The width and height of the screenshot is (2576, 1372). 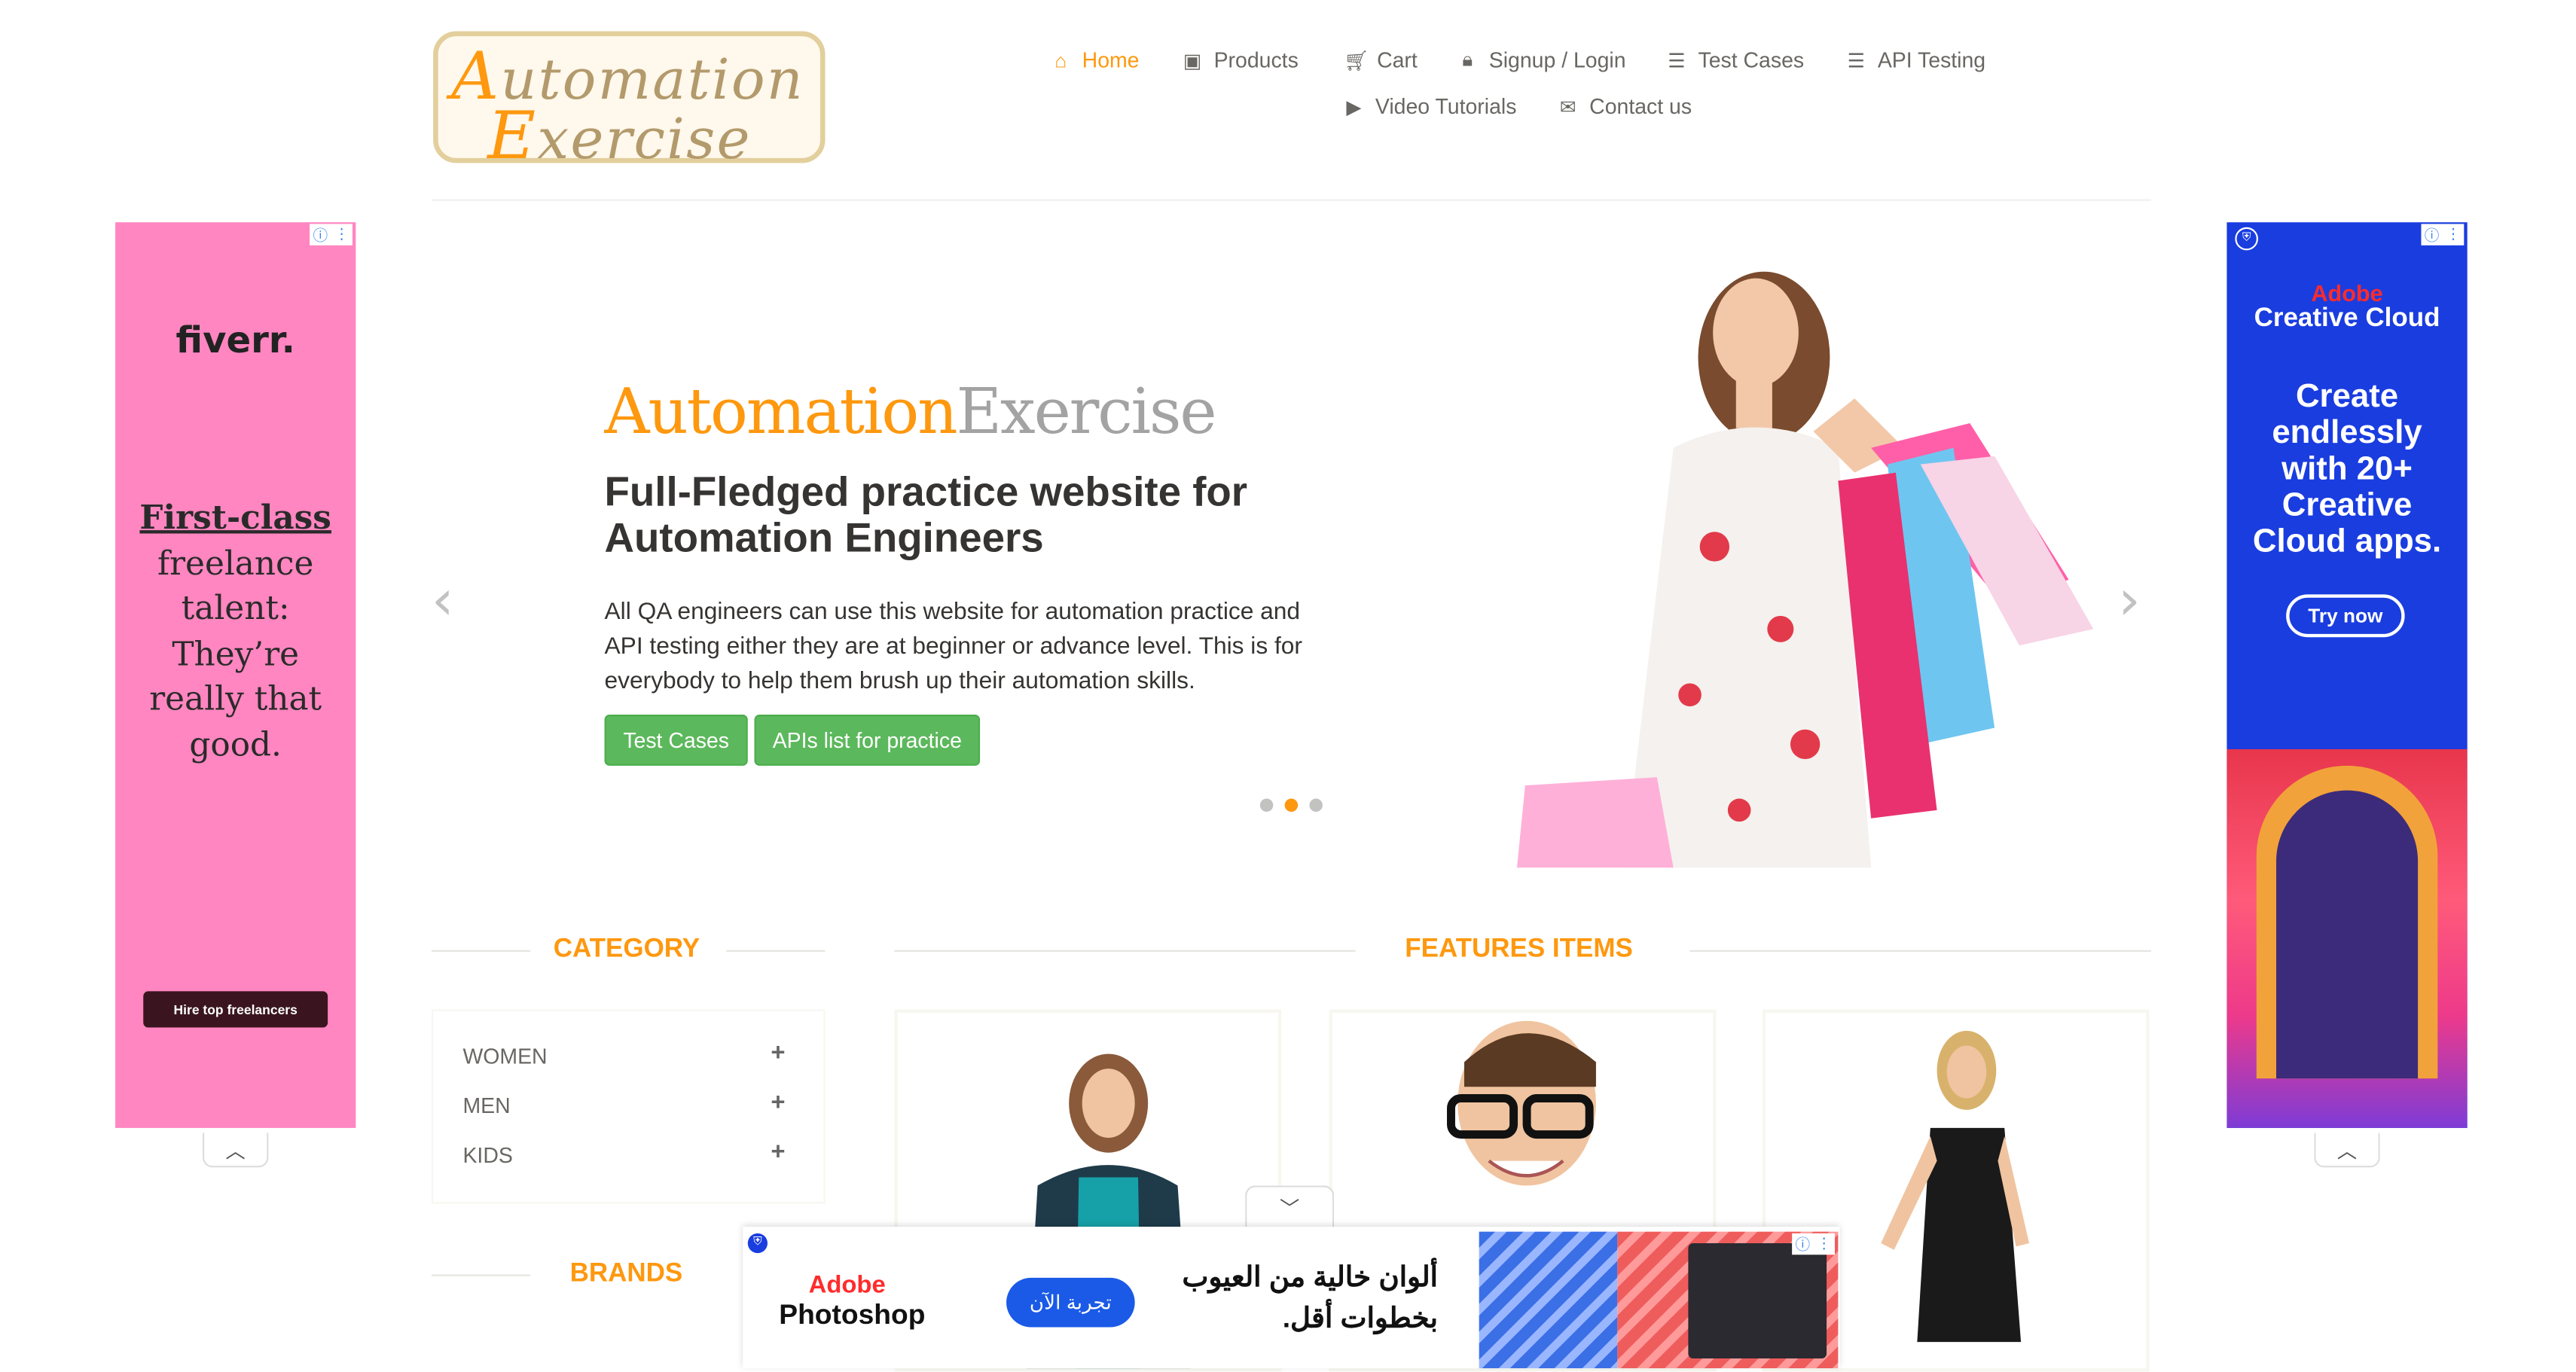 I want to click on cart-icon: 🛒︎, so click(x=1357, y=60).